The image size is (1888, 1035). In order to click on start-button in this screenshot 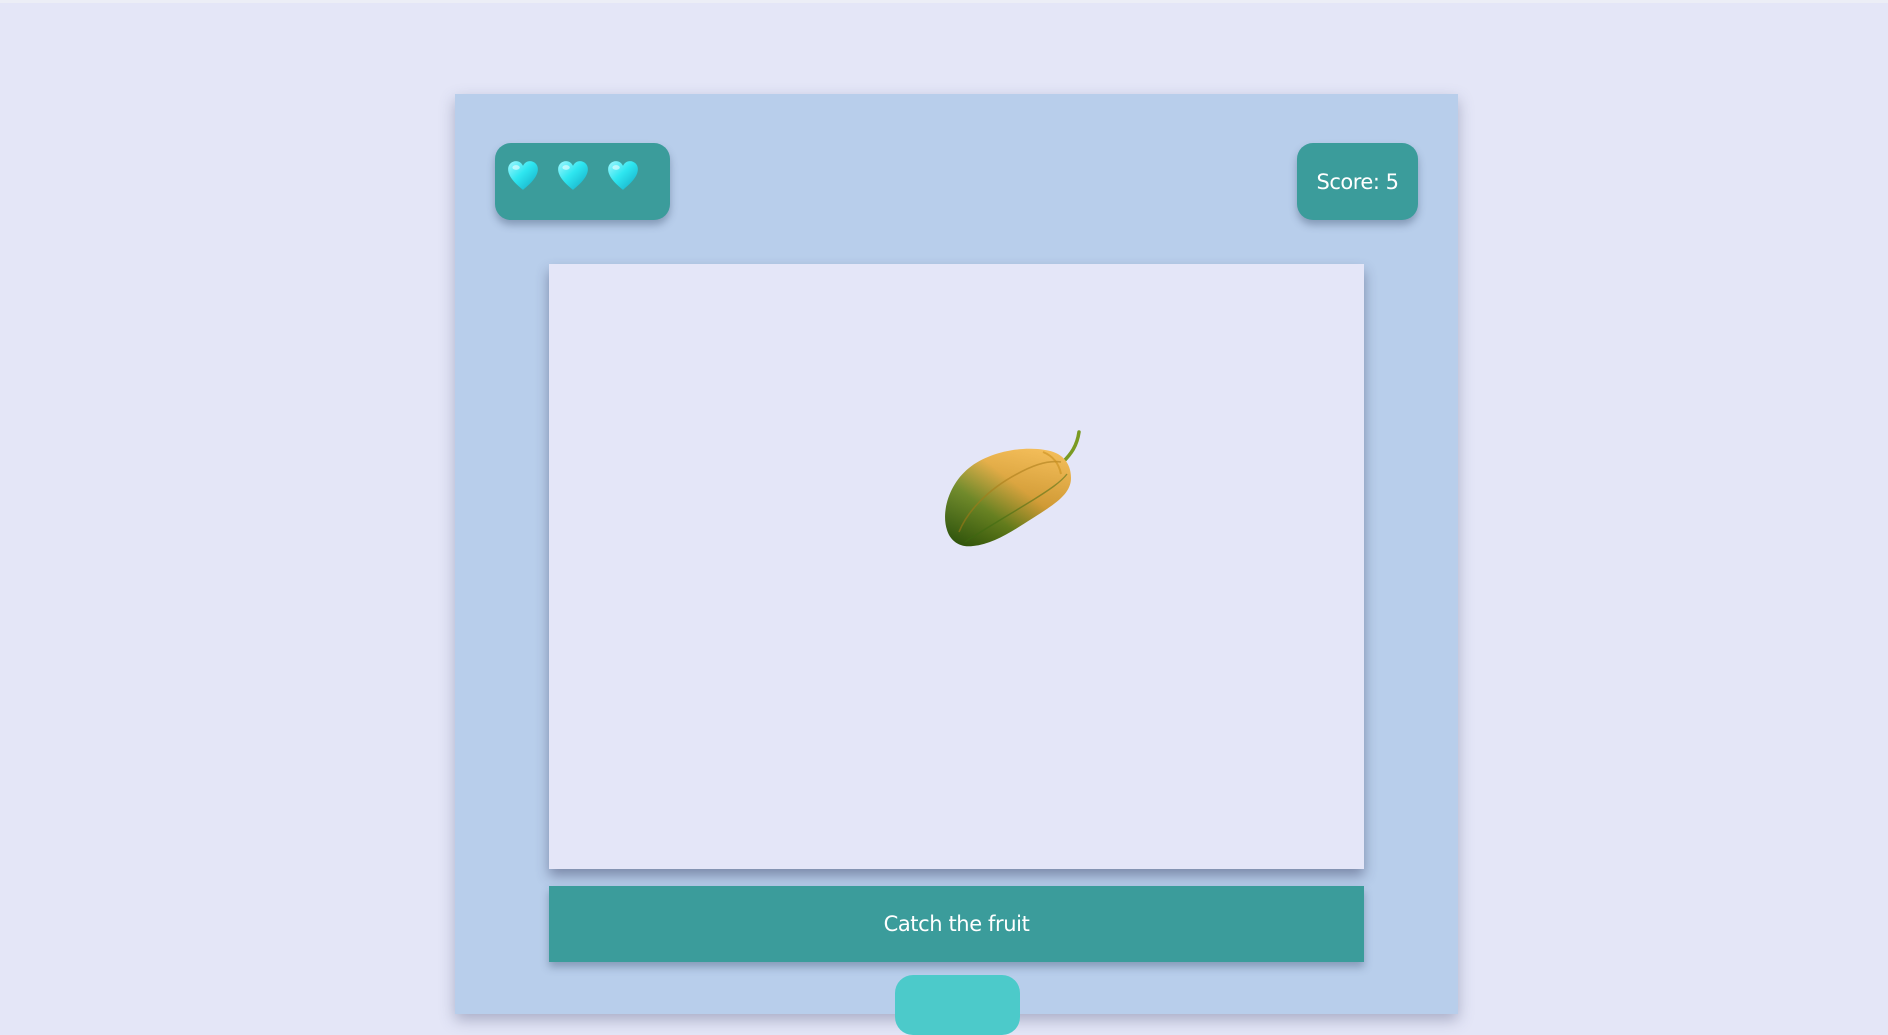, I will do `click(957, 1005)`.